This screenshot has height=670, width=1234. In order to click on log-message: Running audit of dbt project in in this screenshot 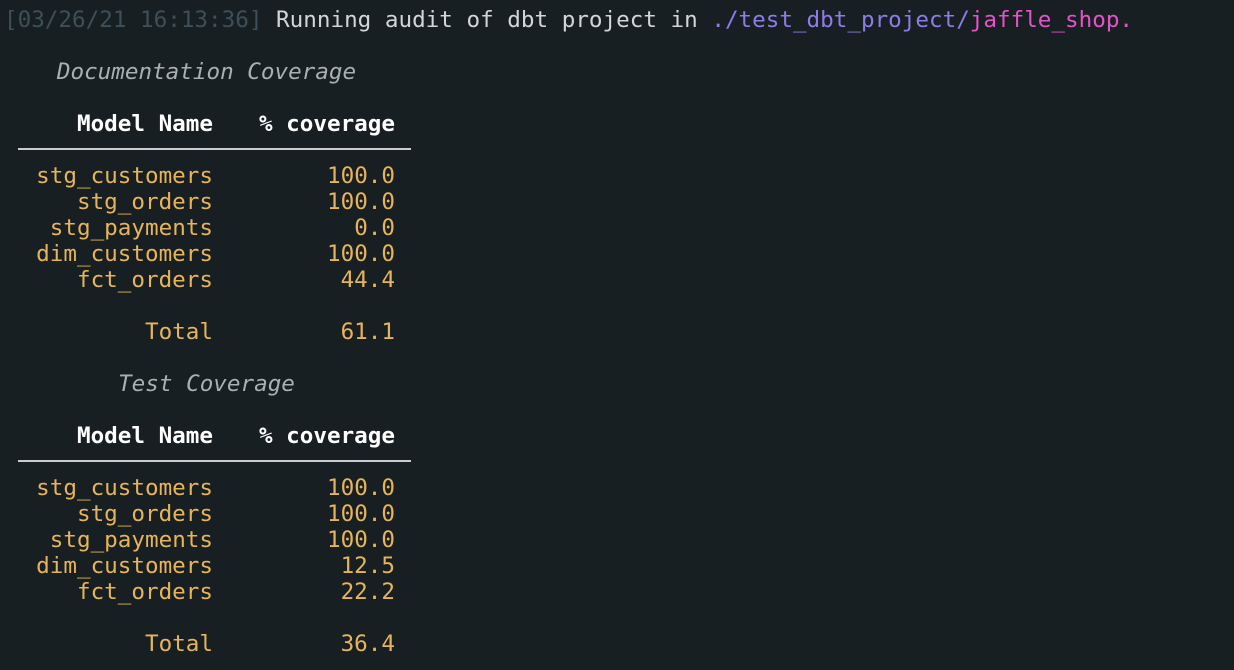, I will do `click(487, 20)`.